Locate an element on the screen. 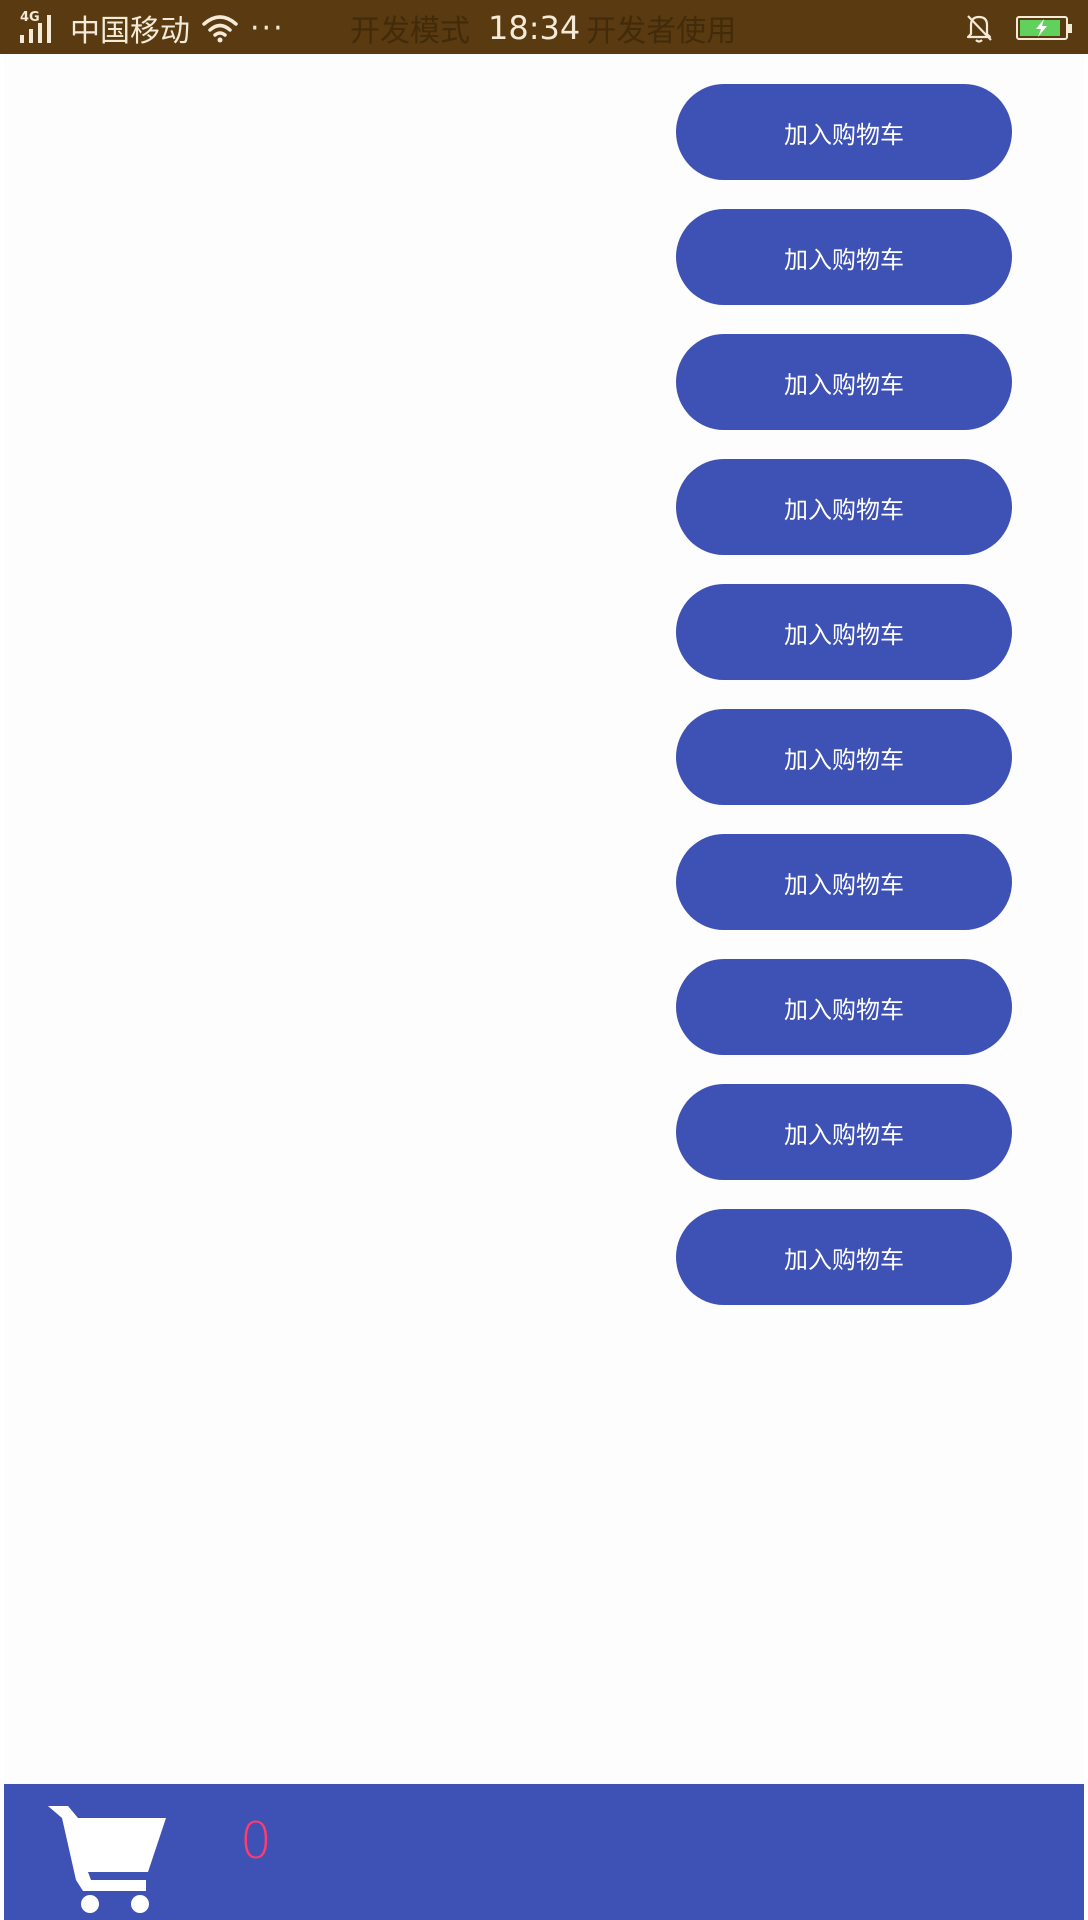 The image size is (1088, 1920). dev-mode-text: 开发模式 is located at coordinates (410, 31).